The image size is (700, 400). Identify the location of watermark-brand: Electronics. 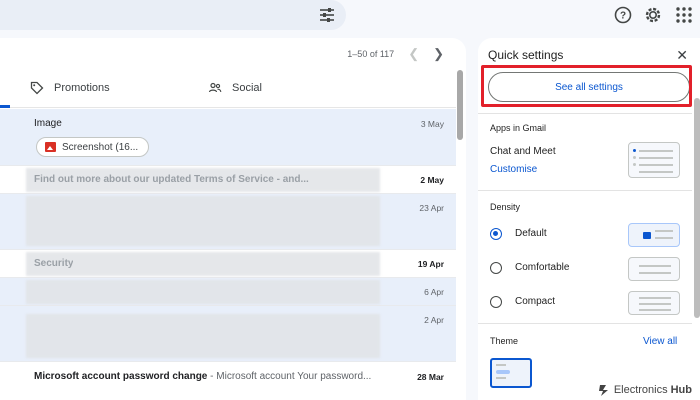
(640, 390).